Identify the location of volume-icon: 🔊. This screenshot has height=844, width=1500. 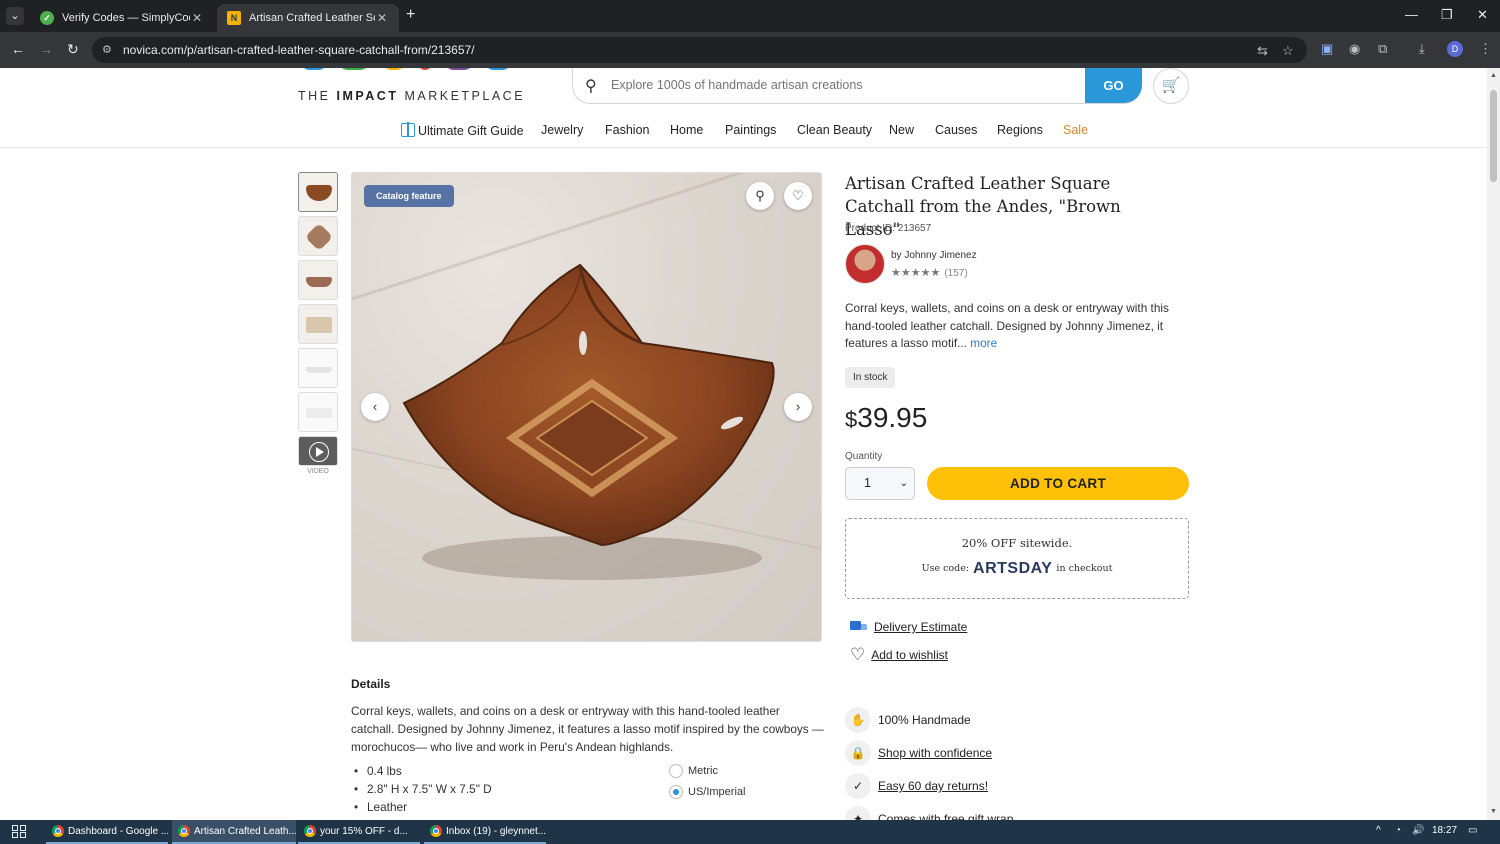
(1418, 830).